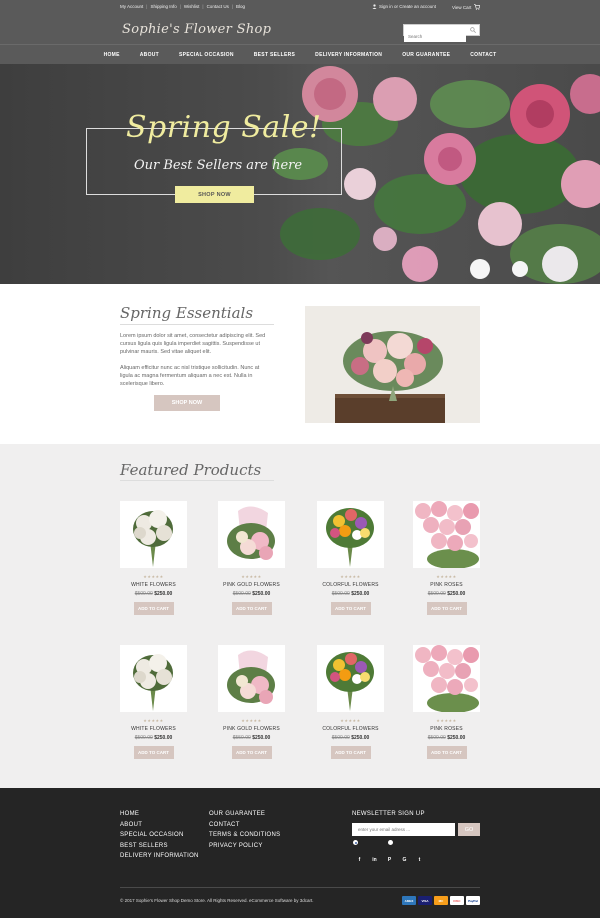 This screenshot has width=600, height=918. What do you see at coordinates (218, 6) in the screenshot?
I see `link-contact-us: Contact Us` at bounding box center [218, 6].